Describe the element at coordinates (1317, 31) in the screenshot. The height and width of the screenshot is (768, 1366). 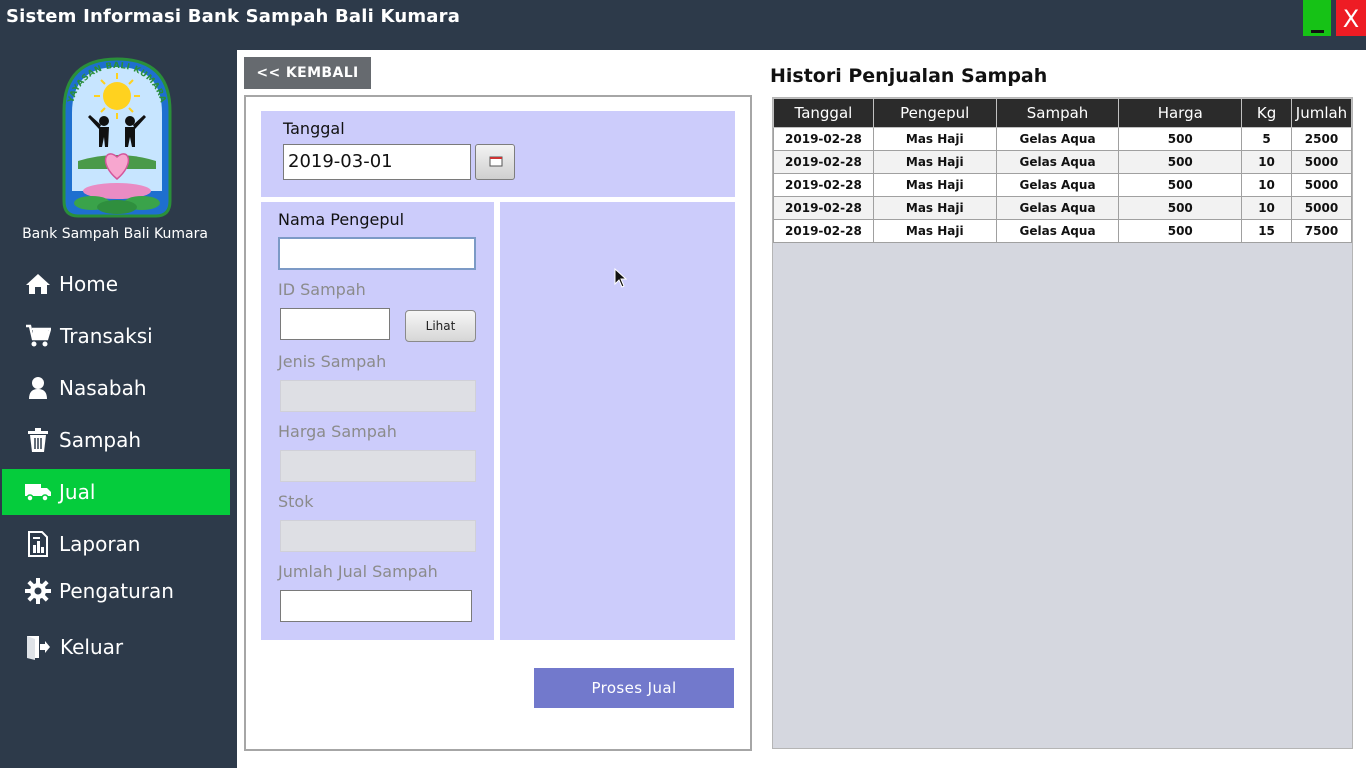
I see `minimize-icon` at that location.